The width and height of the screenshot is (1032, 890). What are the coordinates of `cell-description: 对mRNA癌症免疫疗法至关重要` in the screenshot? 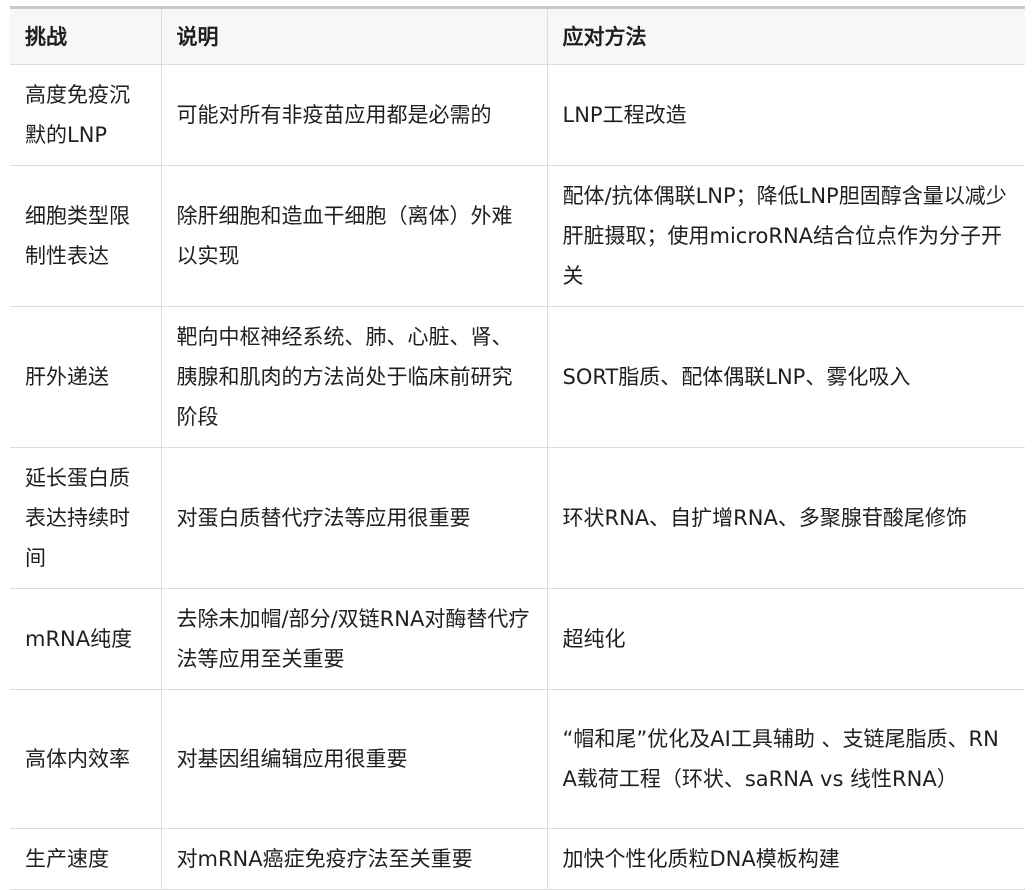 It's located at (353, 859).